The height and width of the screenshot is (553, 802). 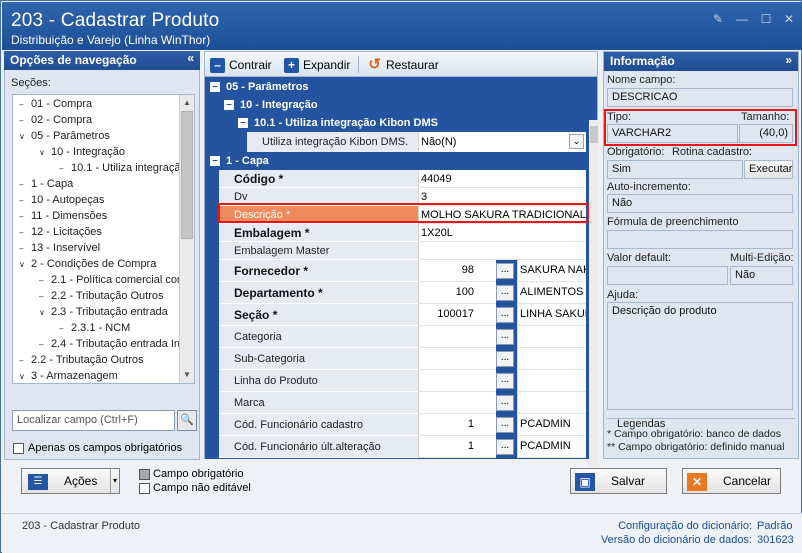 What do you see at coordinates (649, 187) in the screenshot?
I see `autoinc-label: Auto-incremento:` at bounding box center [649, 187].